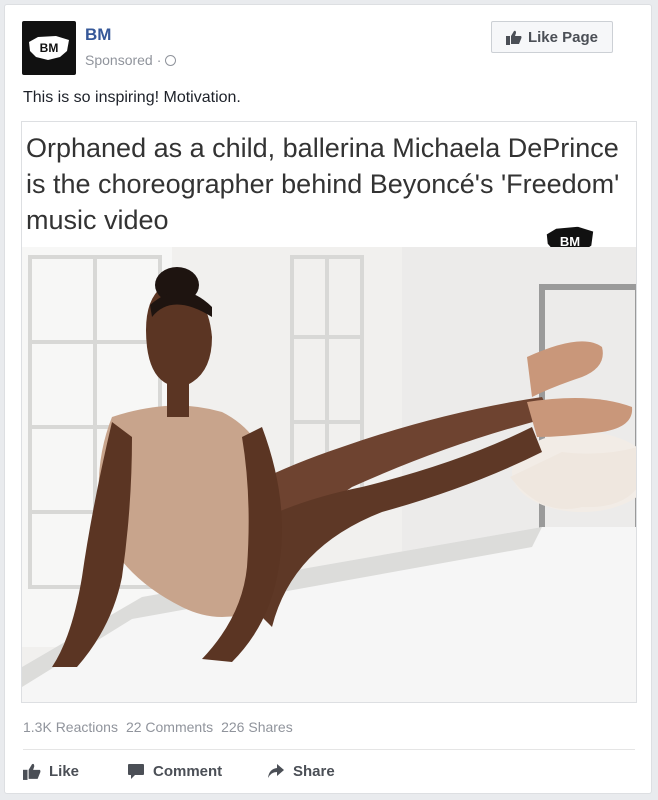 This screenshot has width=658, height=800. I want to click on post-caption: This is so inspiring! Motivation., so click(132, 97).